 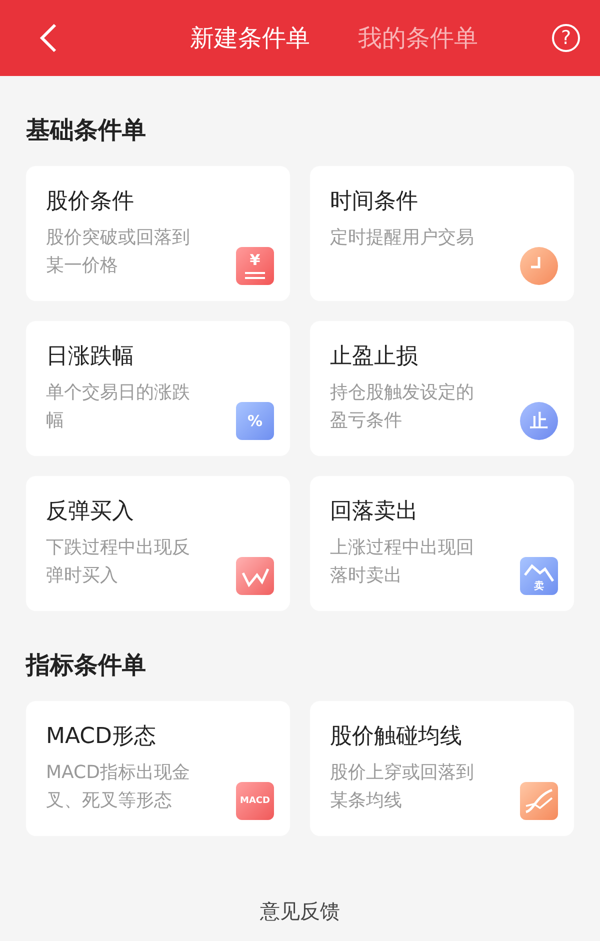 What do you see at coordinates (118, 252) in the screenshot?
I see `card-description: 股价突破或回落到某一价格` at bounding box center [118, 252].